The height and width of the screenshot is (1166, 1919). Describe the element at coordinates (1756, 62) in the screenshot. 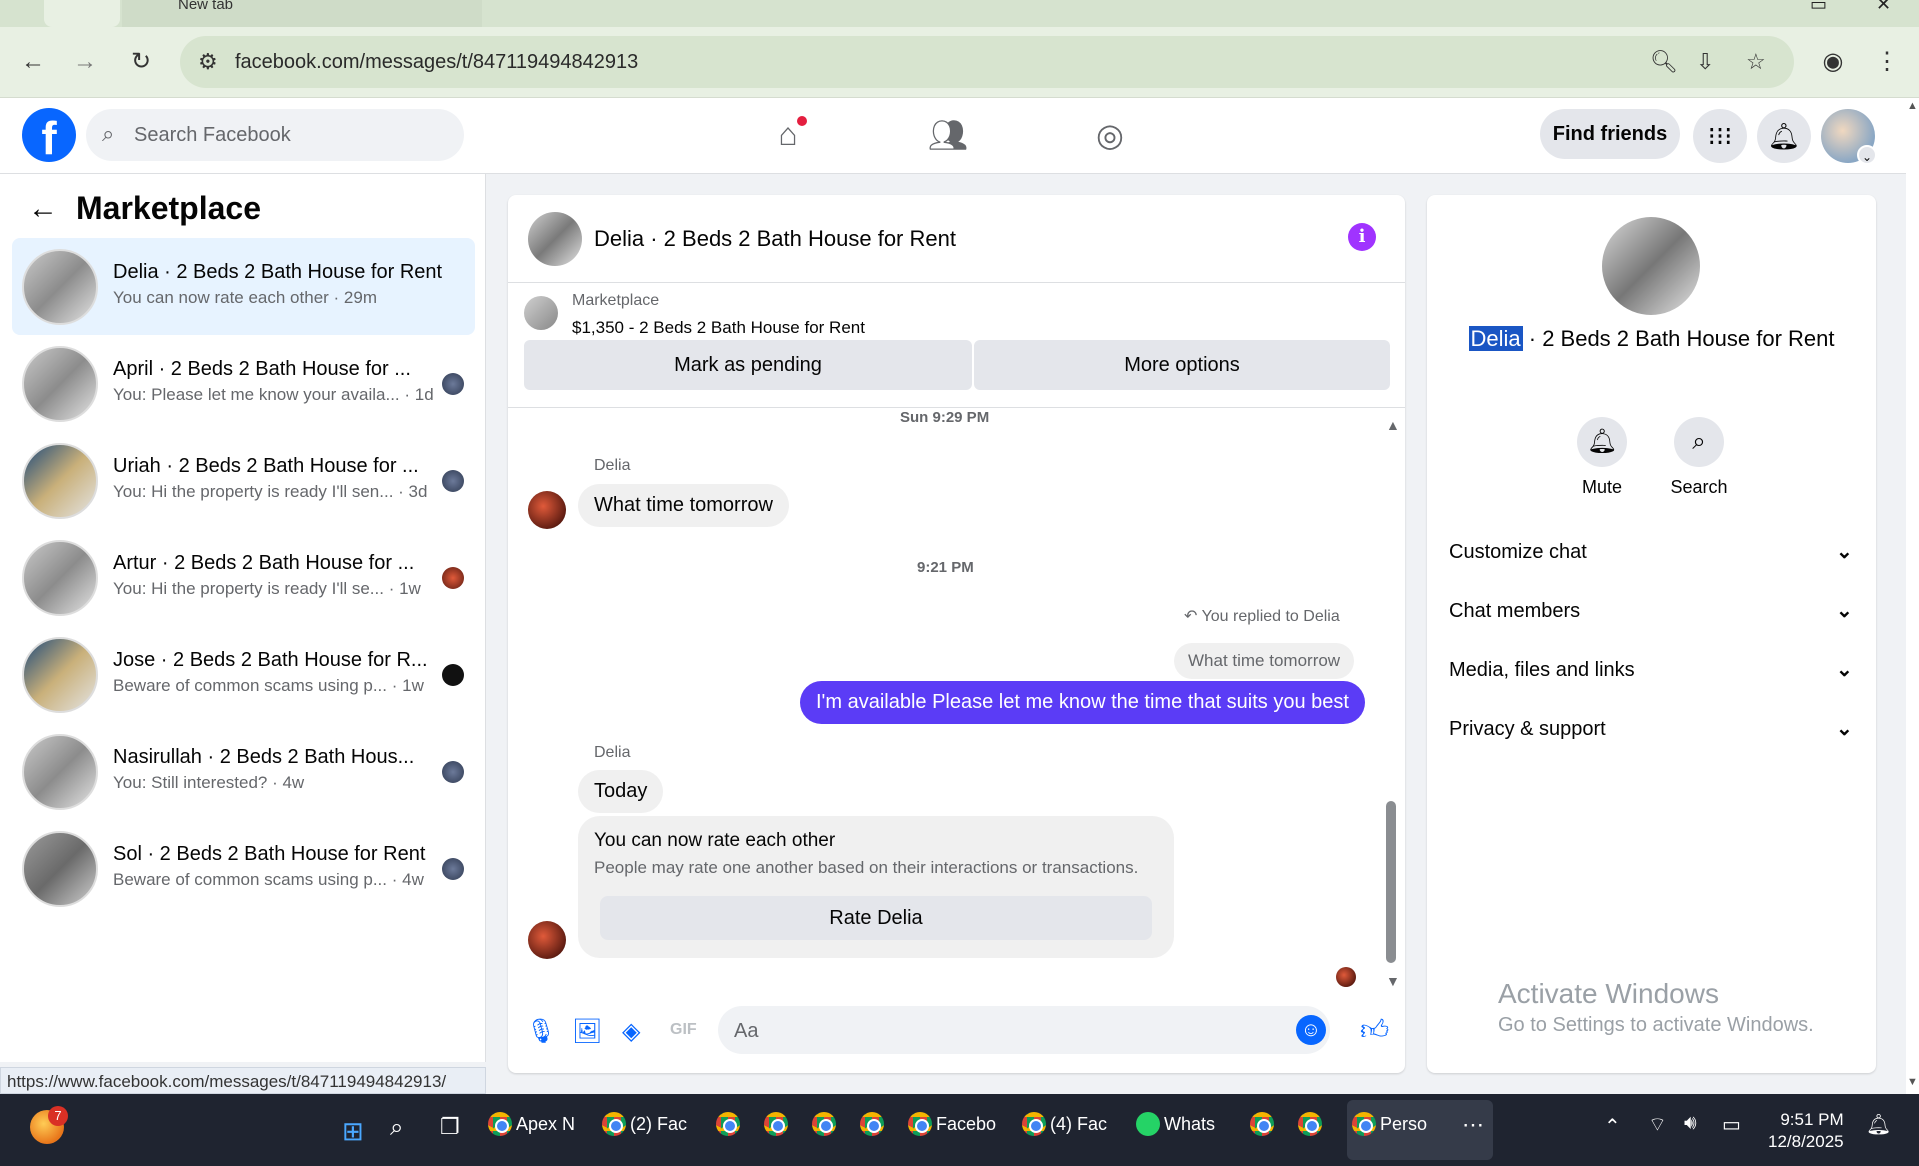

I see `bookmark-star-icon: ☆` at that location.